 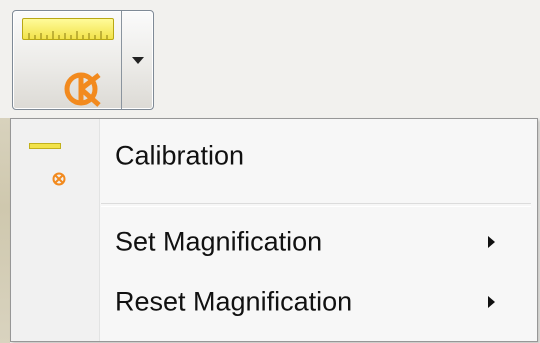 I want to click on calibration-button-main, so click(x=67, y=60).